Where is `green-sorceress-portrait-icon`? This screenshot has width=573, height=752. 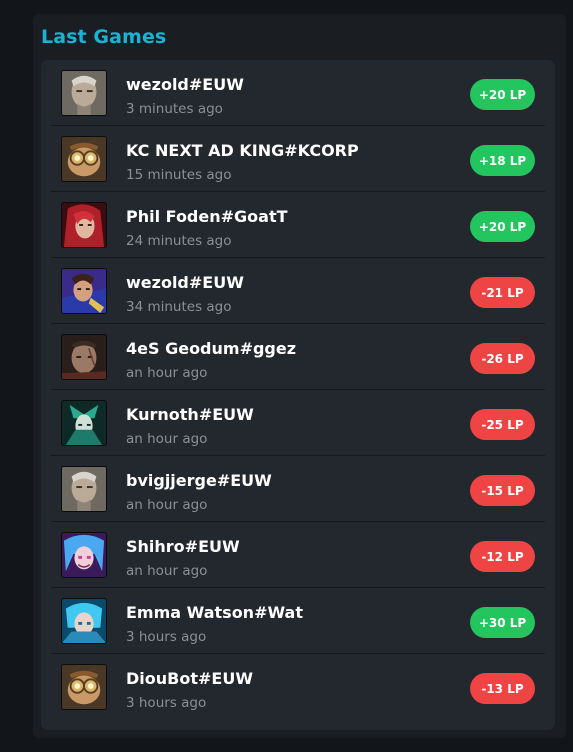
green-sorceress-portrait-icon is located at coordinates (84, 423).